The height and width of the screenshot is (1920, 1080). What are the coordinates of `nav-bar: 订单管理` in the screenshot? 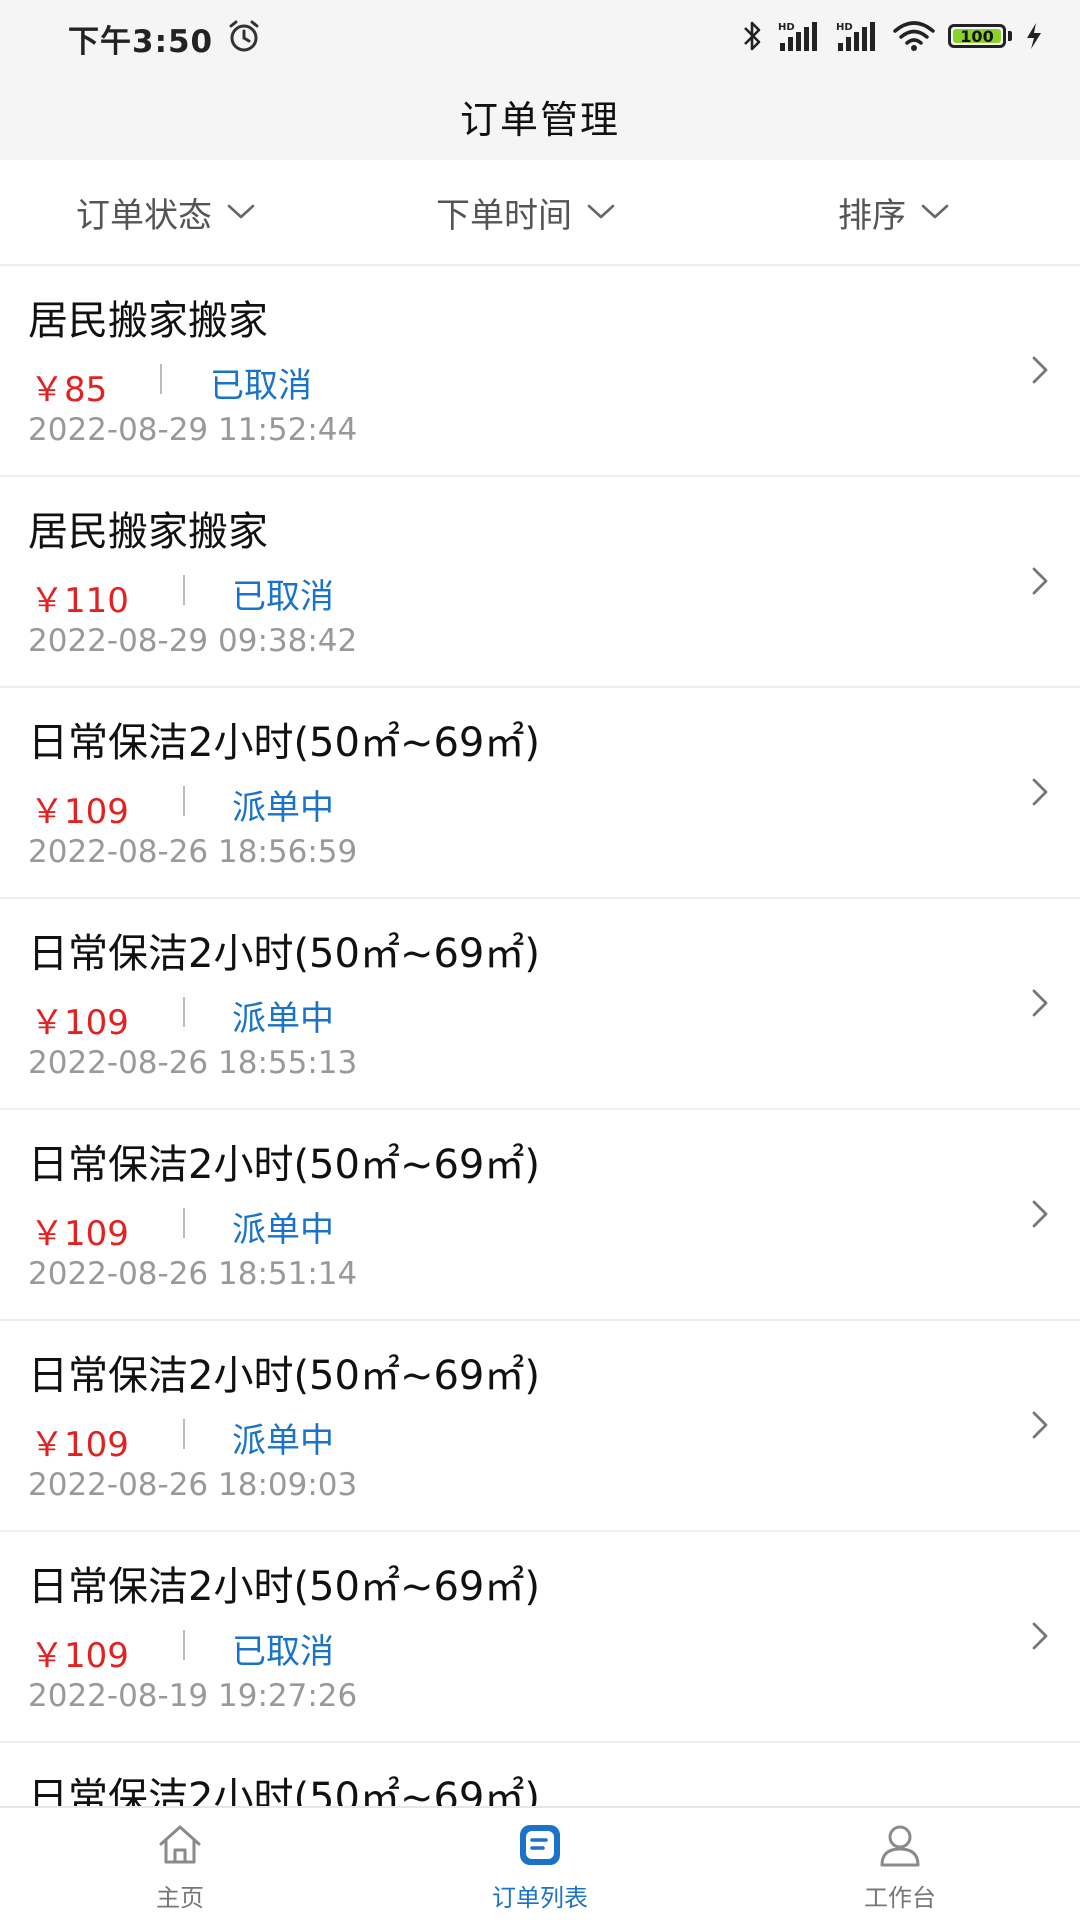 It's located at (540, 116).